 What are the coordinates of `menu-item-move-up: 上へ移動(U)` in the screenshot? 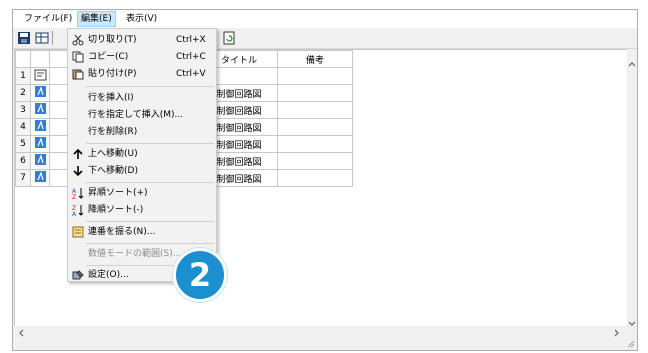 It's located at (142, 154).